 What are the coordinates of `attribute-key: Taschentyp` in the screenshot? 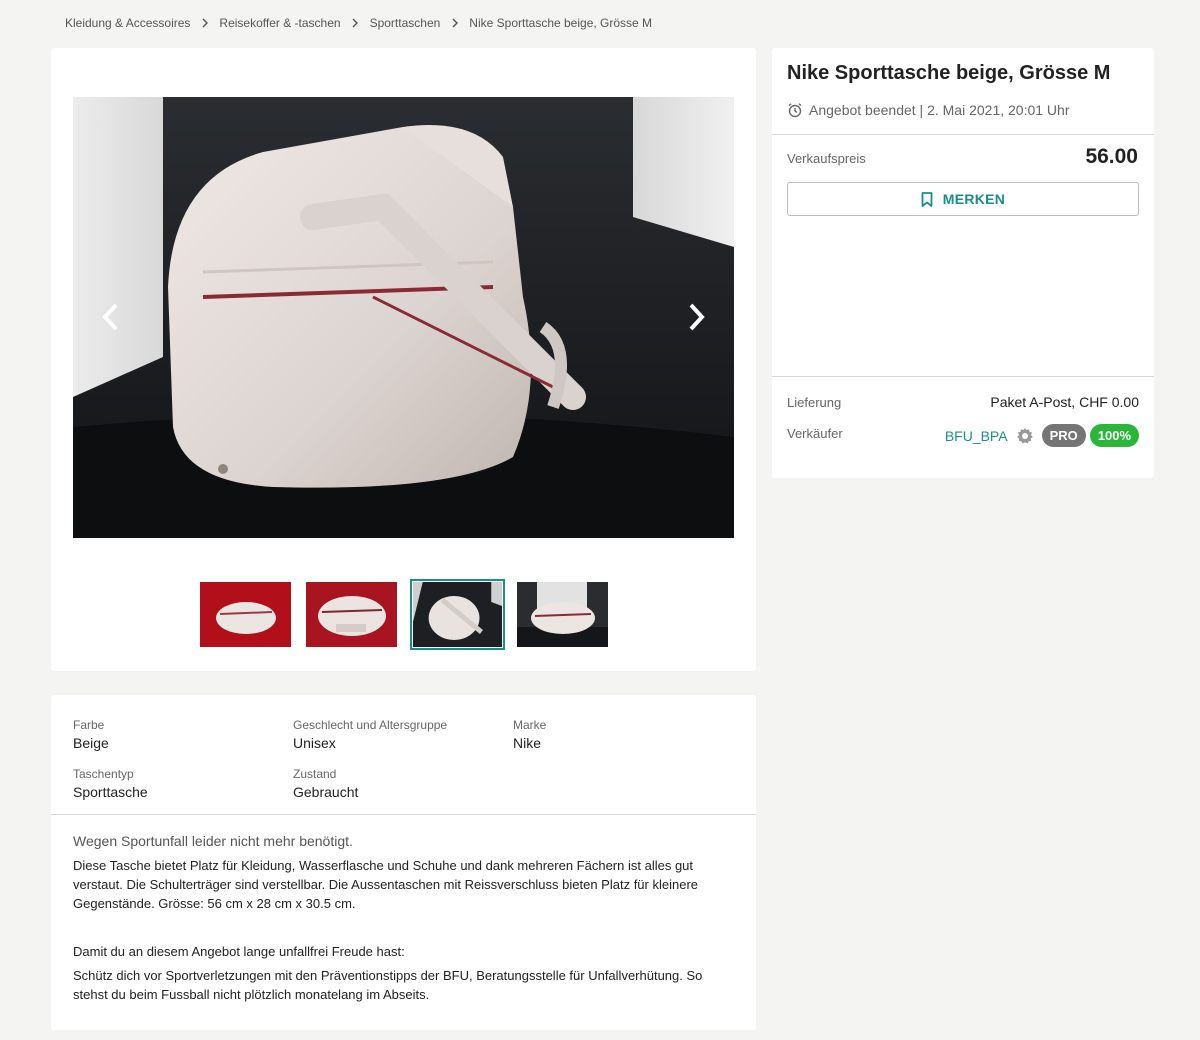 It's located at (103, 774).